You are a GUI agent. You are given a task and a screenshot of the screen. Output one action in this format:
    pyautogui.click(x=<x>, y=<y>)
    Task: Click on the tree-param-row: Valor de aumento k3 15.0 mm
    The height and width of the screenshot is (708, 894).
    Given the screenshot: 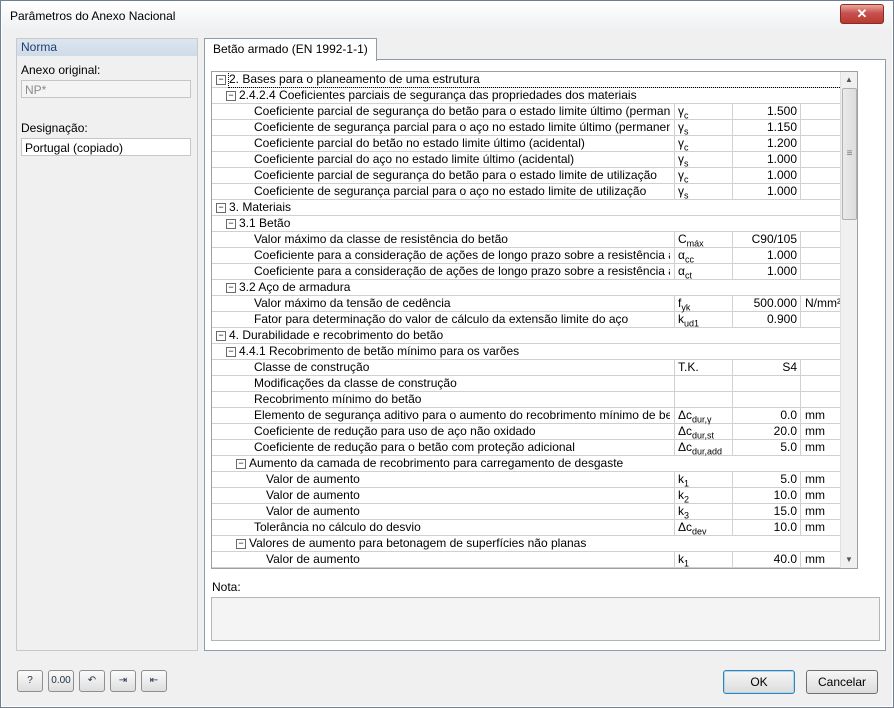 What is the action you would take?
    pyautogui.click(x=534, y=512)
    